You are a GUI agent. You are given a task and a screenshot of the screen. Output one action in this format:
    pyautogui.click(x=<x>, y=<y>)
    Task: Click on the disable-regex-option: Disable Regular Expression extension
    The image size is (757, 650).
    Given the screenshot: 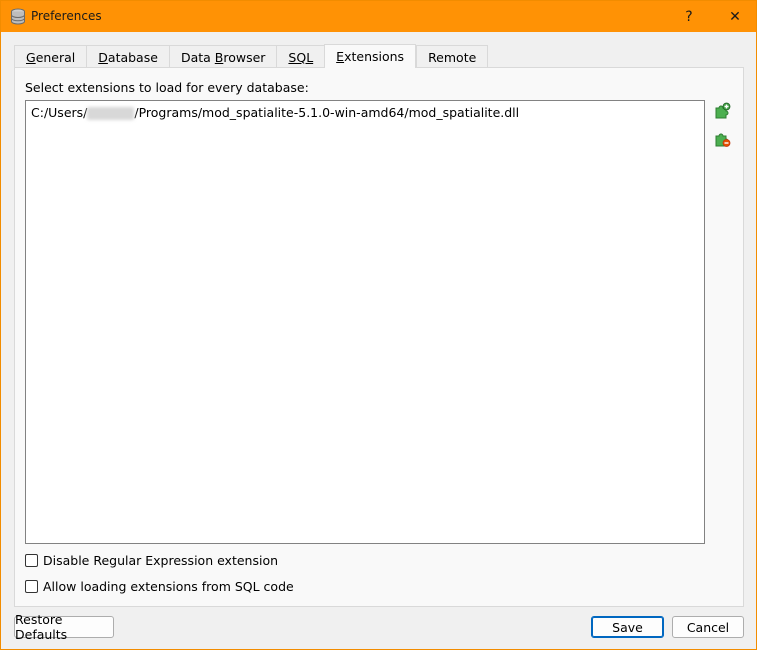 What is the action you would take?
    pyautogui.click(x=151, y=560)
    